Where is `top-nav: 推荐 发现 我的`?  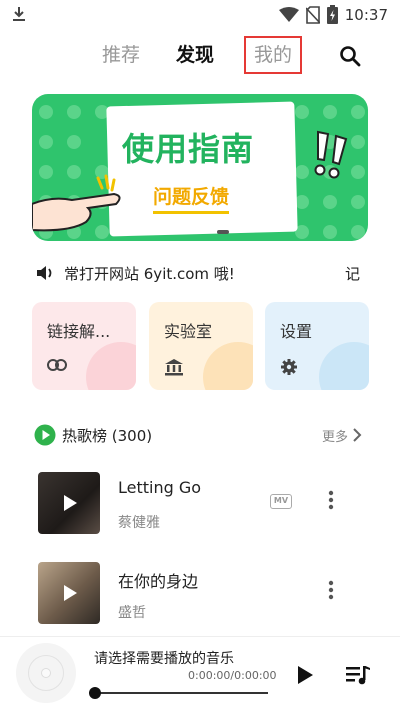
top-nav: 推荐 发现 我的 is located at coordinates (200, 55).